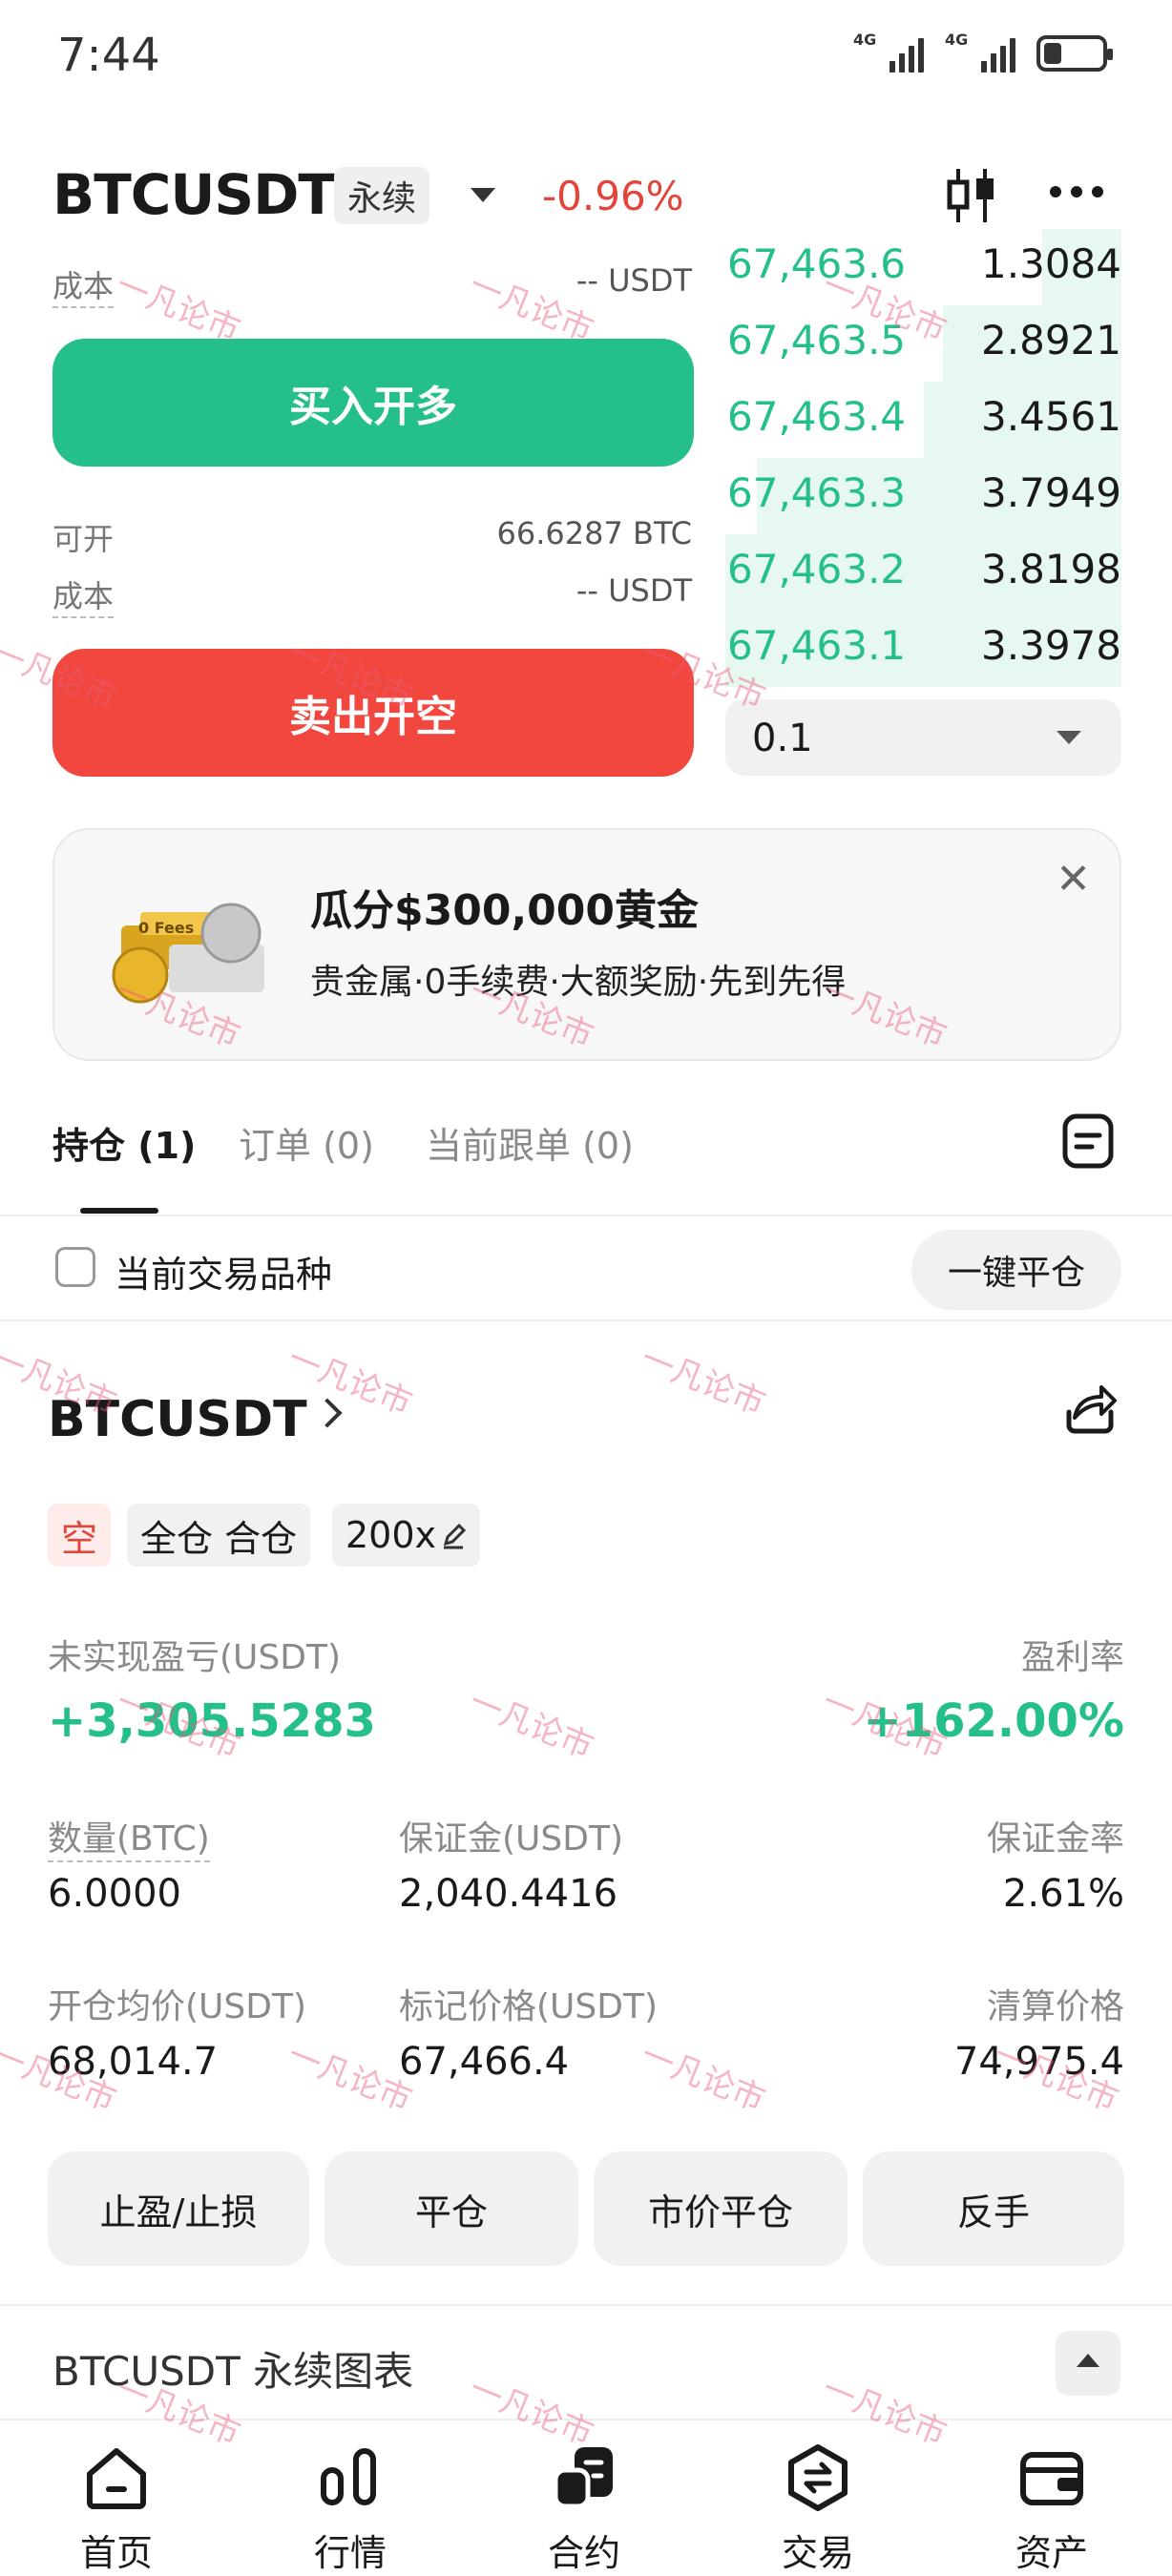 Image resolution: width=1172 pixels, height=2576 pixels. What do you see at coordinates (923, 343) in the screenshot?
I see `orderbook-row: 67,463.5 2.8921` at bounding box center [923, 343].